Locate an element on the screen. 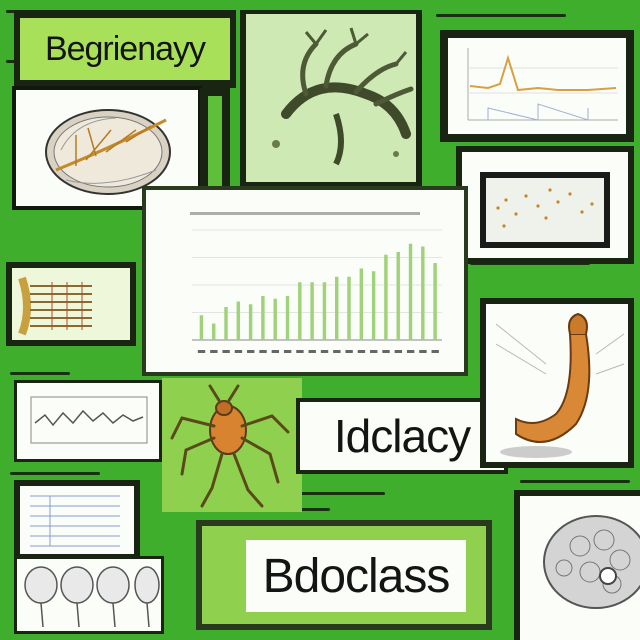 The height and width of the screenshot is (640, 640). line-chart-image is located at coordinates (542, 84).